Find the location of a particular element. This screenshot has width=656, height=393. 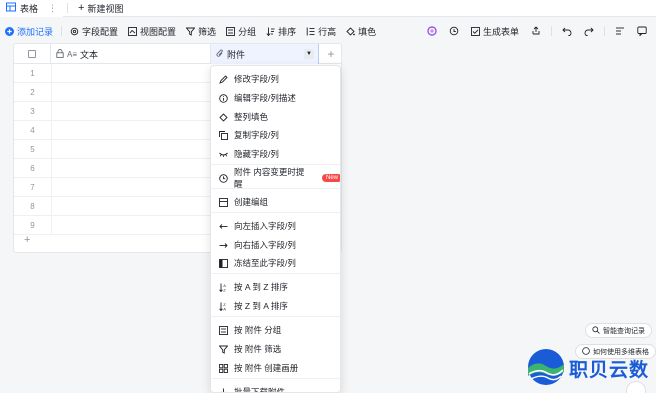

menu-item: 隐藏字段/列 is located at coordinates (275, 154).